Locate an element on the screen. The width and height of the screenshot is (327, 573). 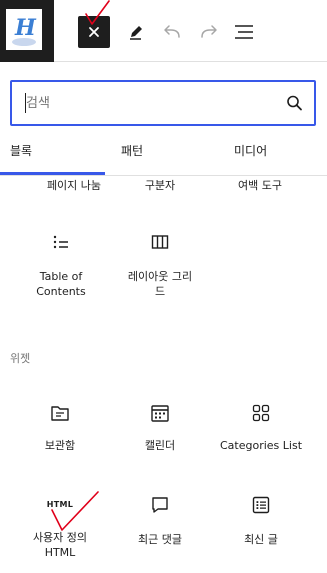
block-label: 최신 글 is located at coordinates (261, 539).